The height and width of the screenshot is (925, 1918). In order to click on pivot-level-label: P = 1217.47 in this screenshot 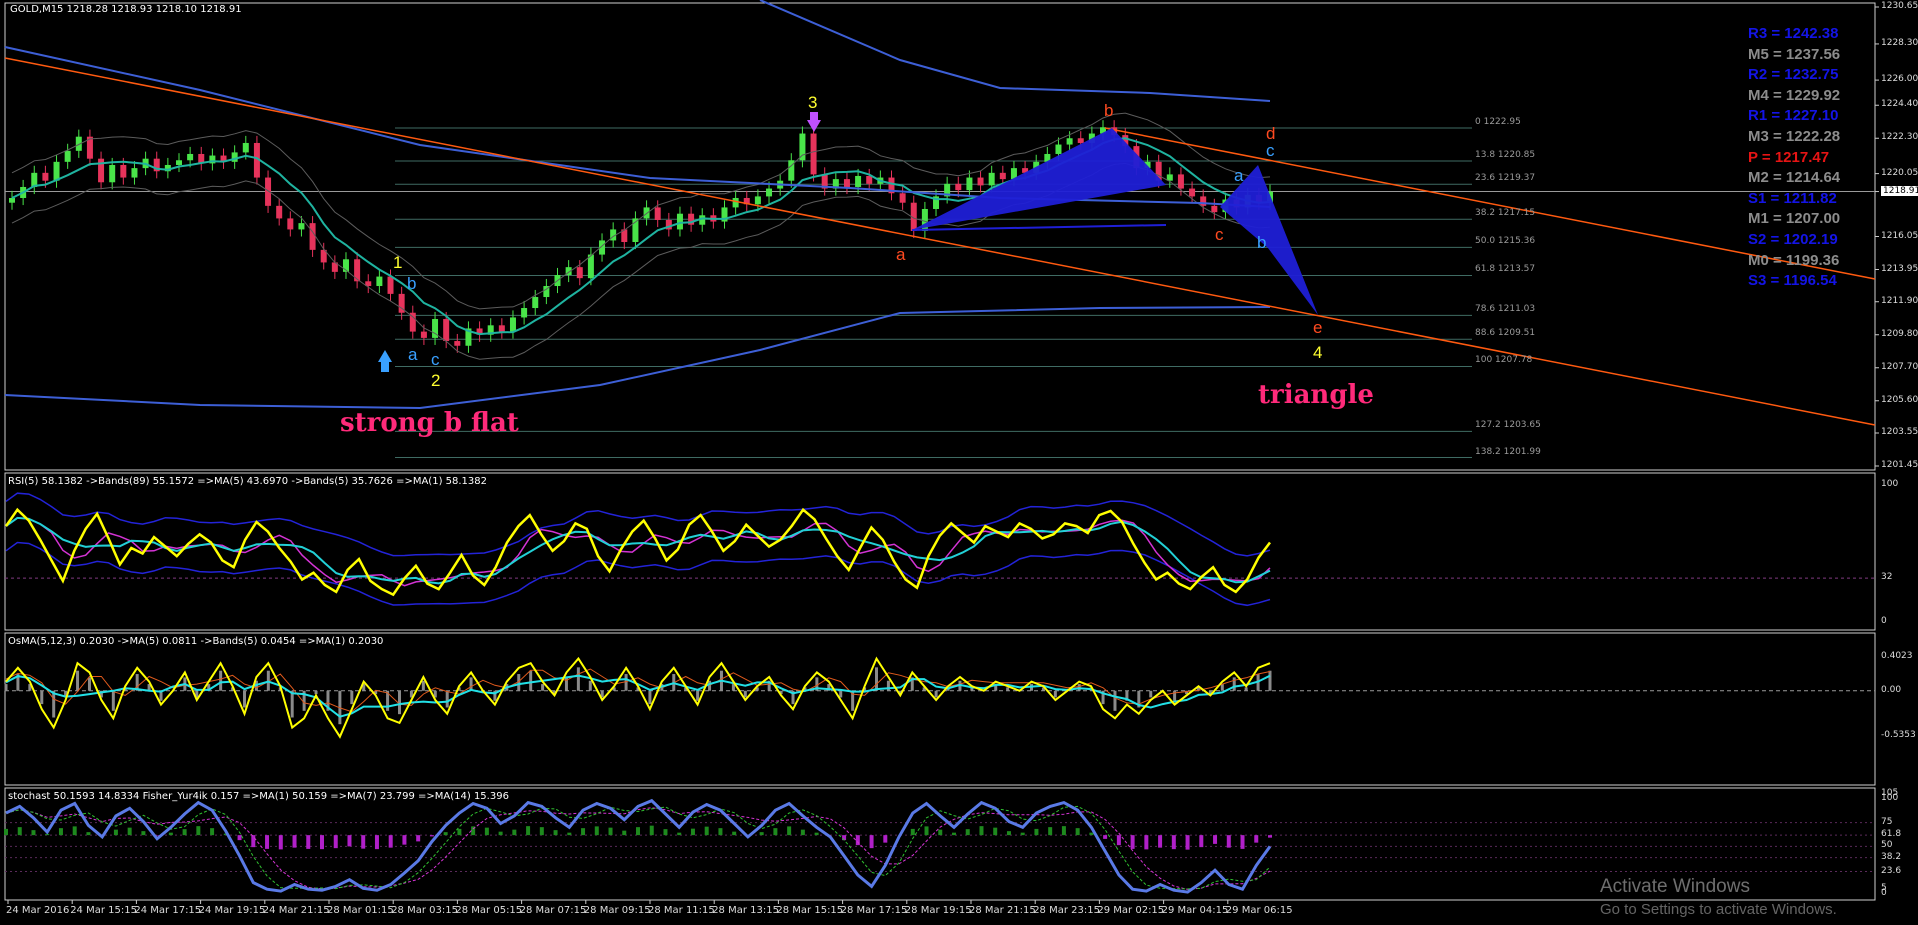, I will do `click(1789, 157)`.